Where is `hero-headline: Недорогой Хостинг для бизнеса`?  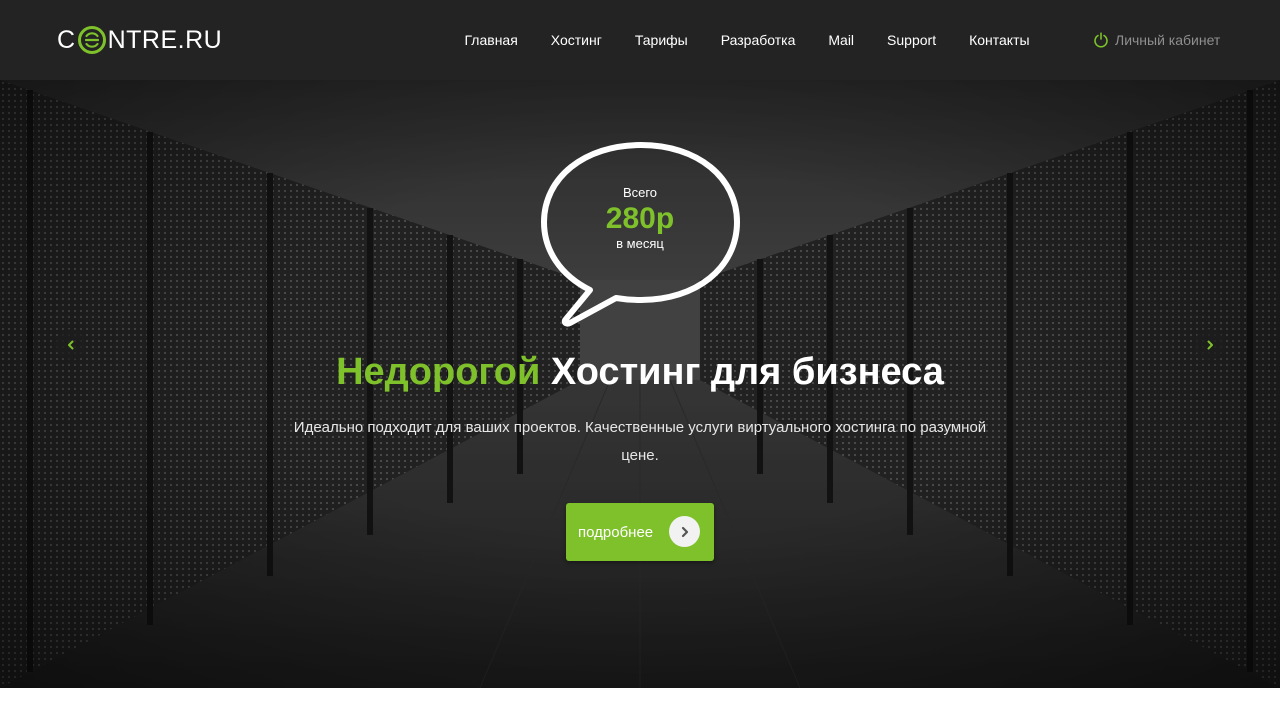
hero-headline: Недорогой Хостинг для бизнеса is located at coordinates (640, 372).